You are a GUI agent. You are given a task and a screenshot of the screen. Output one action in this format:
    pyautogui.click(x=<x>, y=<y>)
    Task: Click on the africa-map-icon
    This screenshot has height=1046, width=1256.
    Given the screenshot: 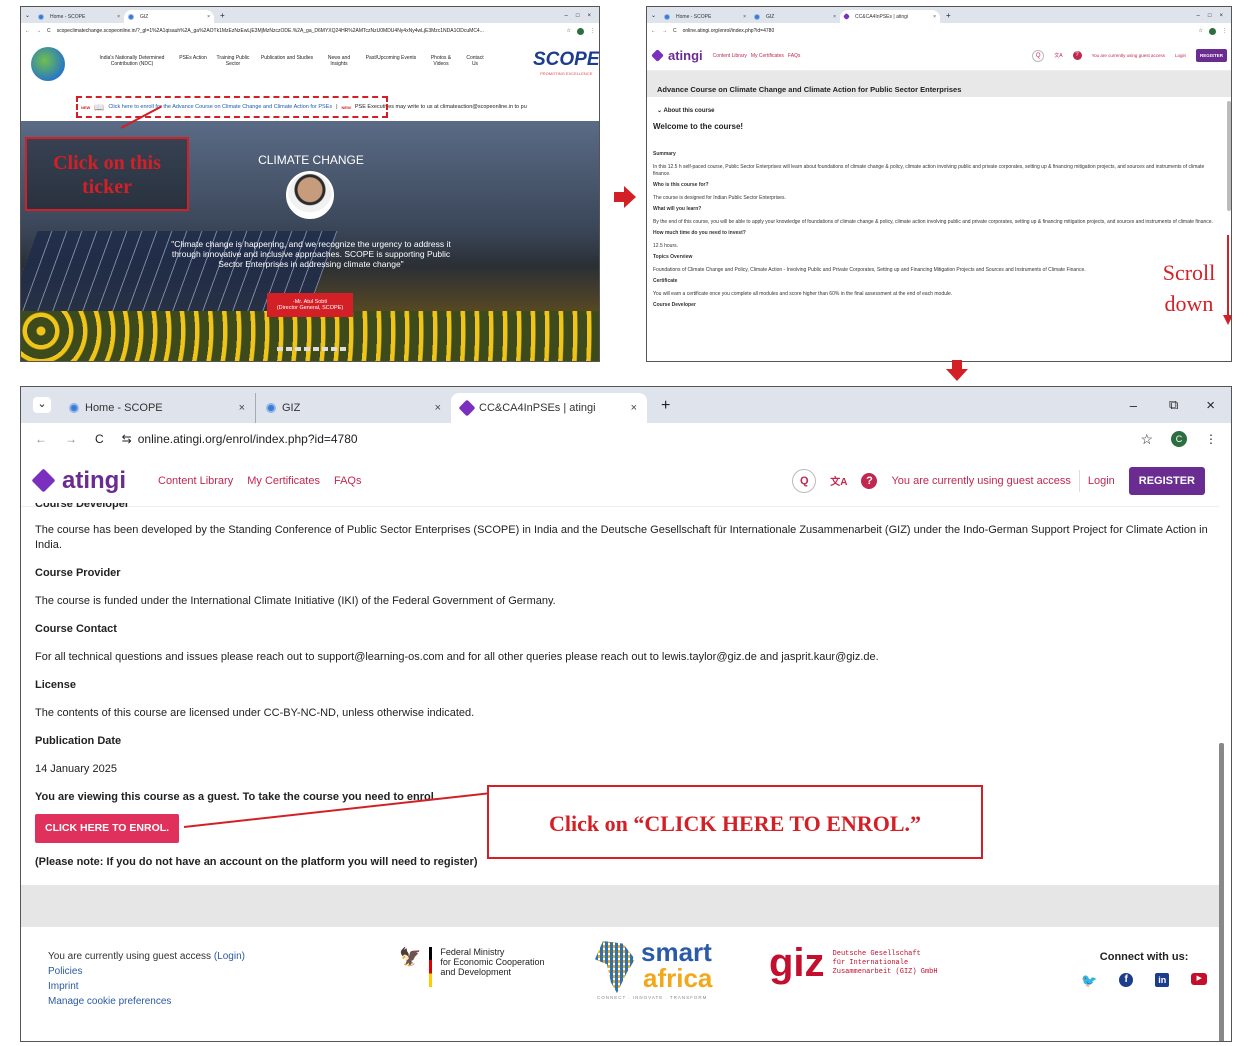 What is the action you would take?
    pyautogui.click(x=615, y=967)
    